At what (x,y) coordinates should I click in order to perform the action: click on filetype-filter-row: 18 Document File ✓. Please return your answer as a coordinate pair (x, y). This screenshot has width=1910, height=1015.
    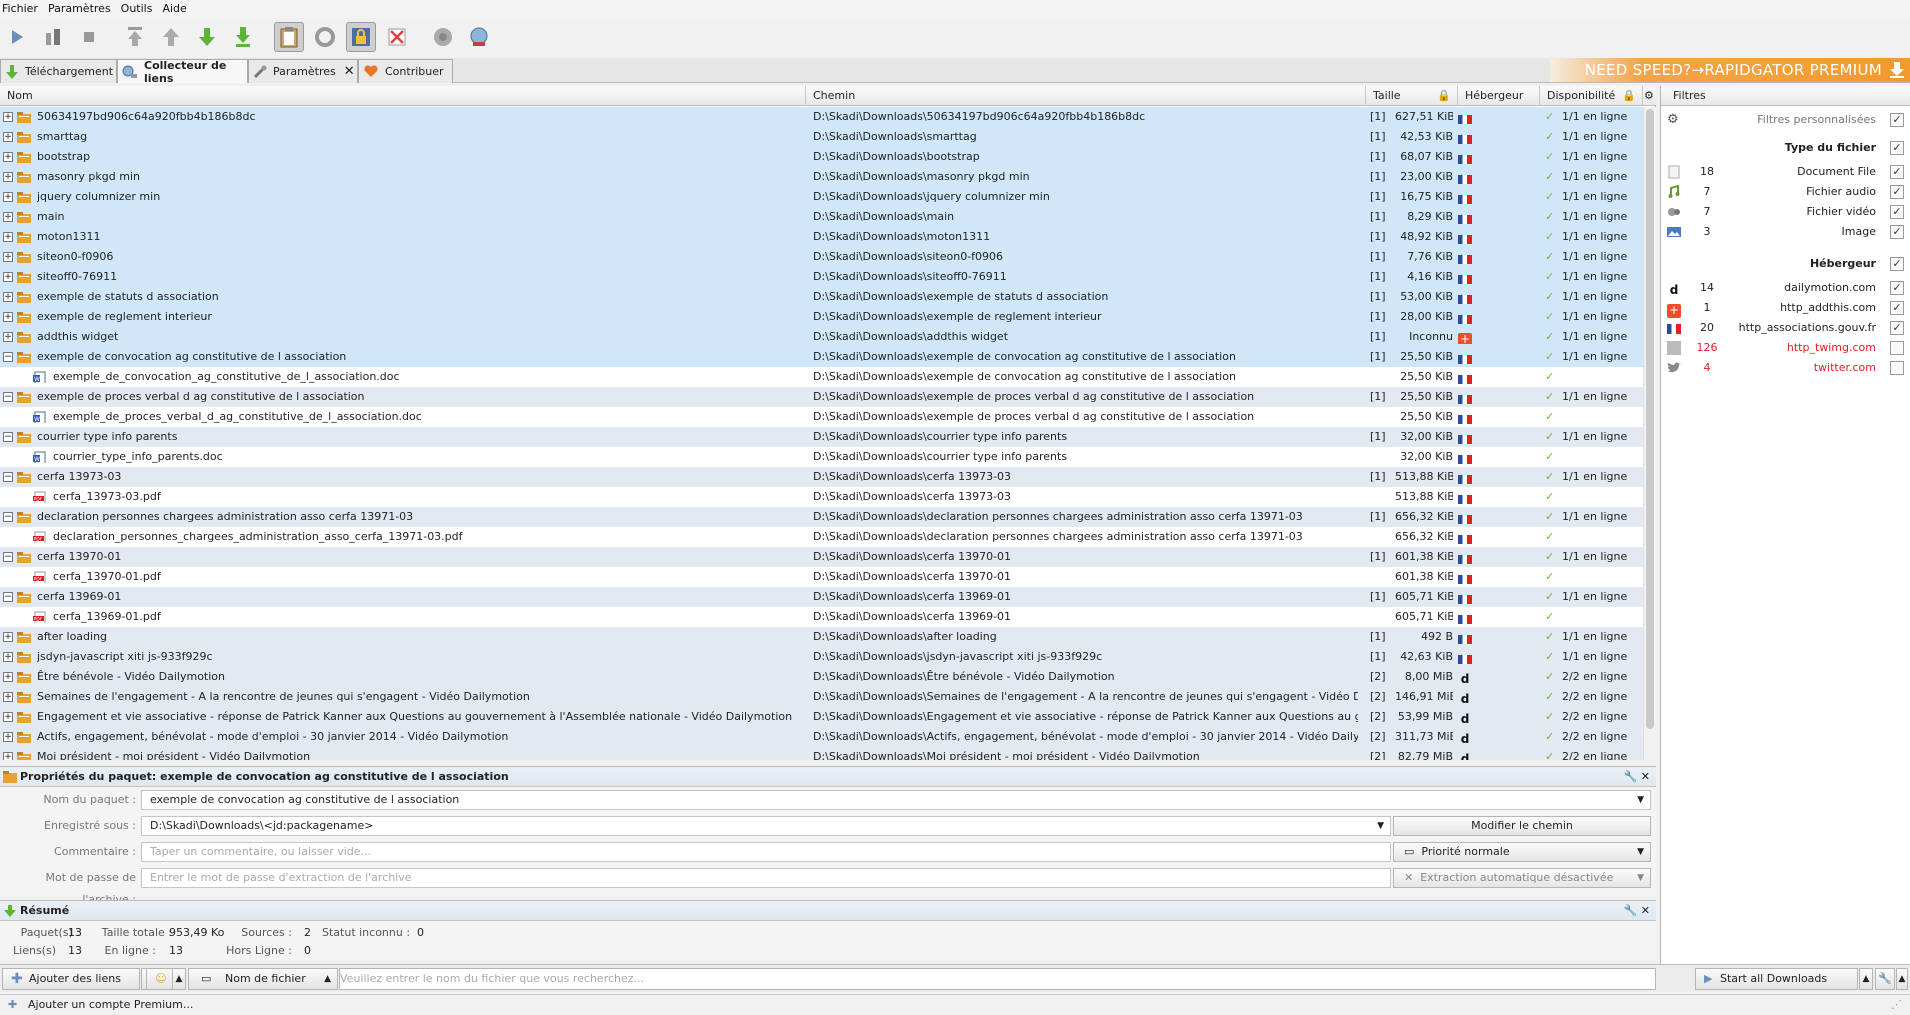
    Looking at the image, I should click on (1785, 172).